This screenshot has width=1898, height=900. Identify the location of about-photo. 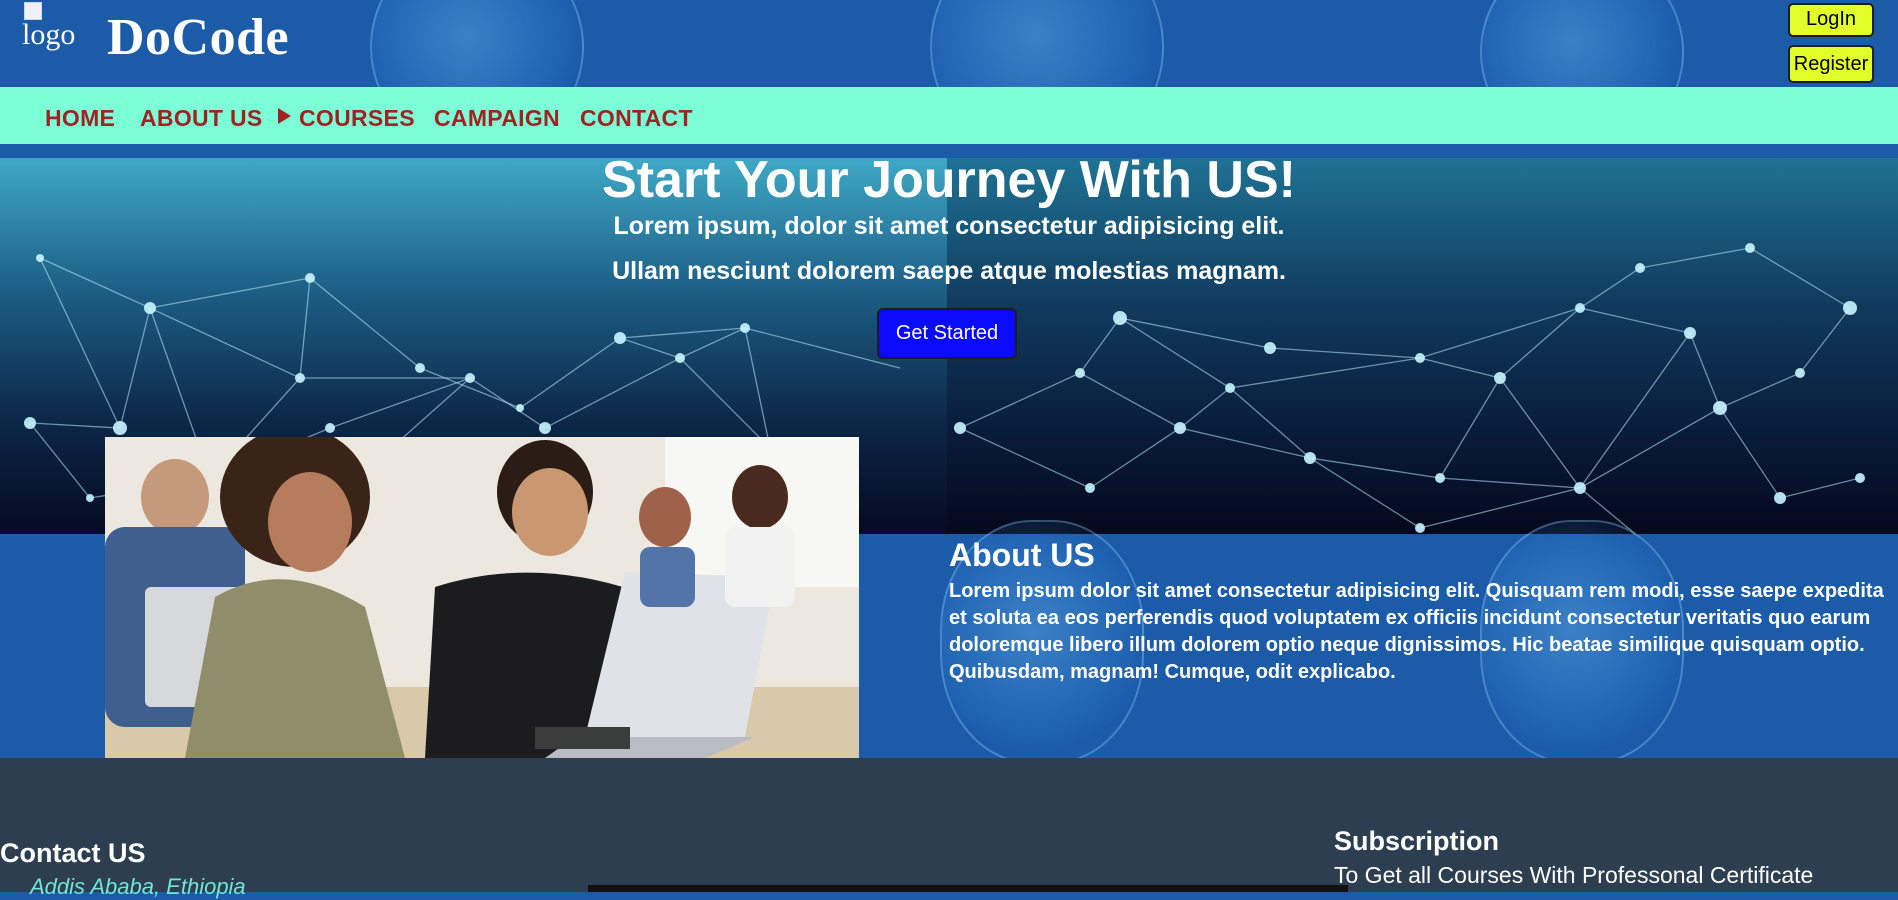
(482, 597).